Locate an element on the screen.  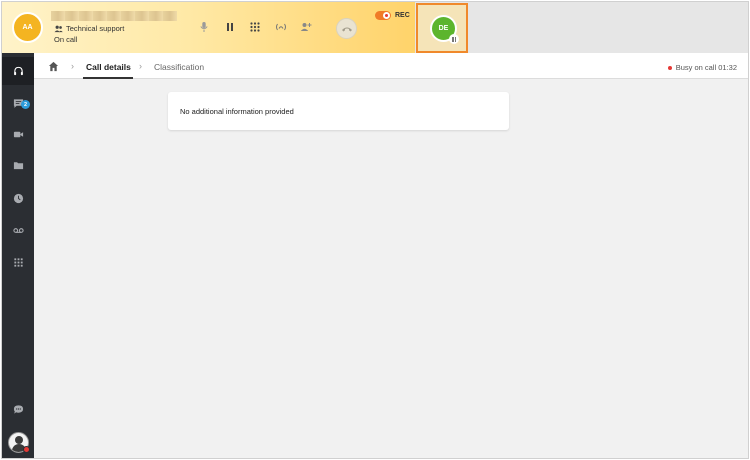
home-icon is located at coordinates (53, 66).